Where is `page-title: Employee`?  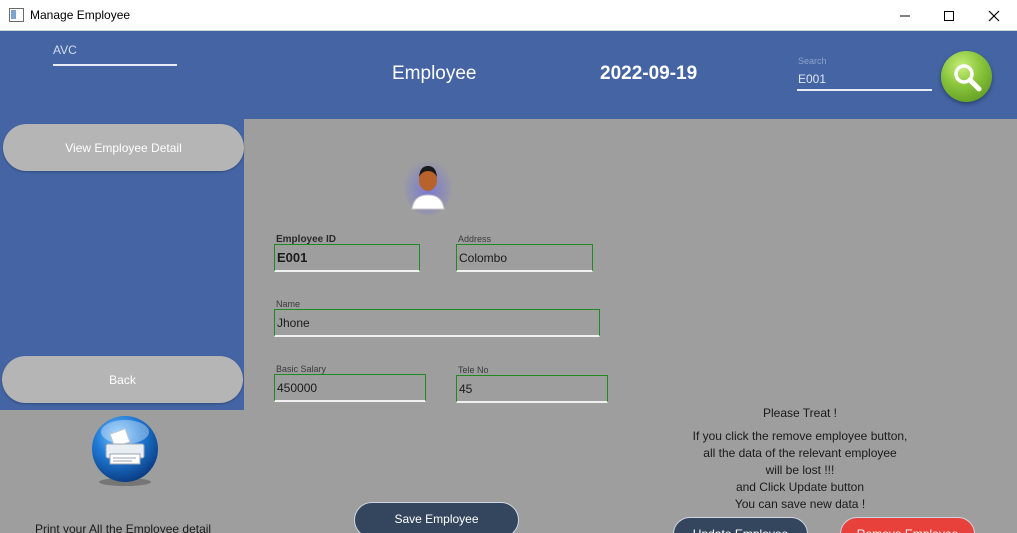
page-title: Employee is located at coordinates (434, 73).